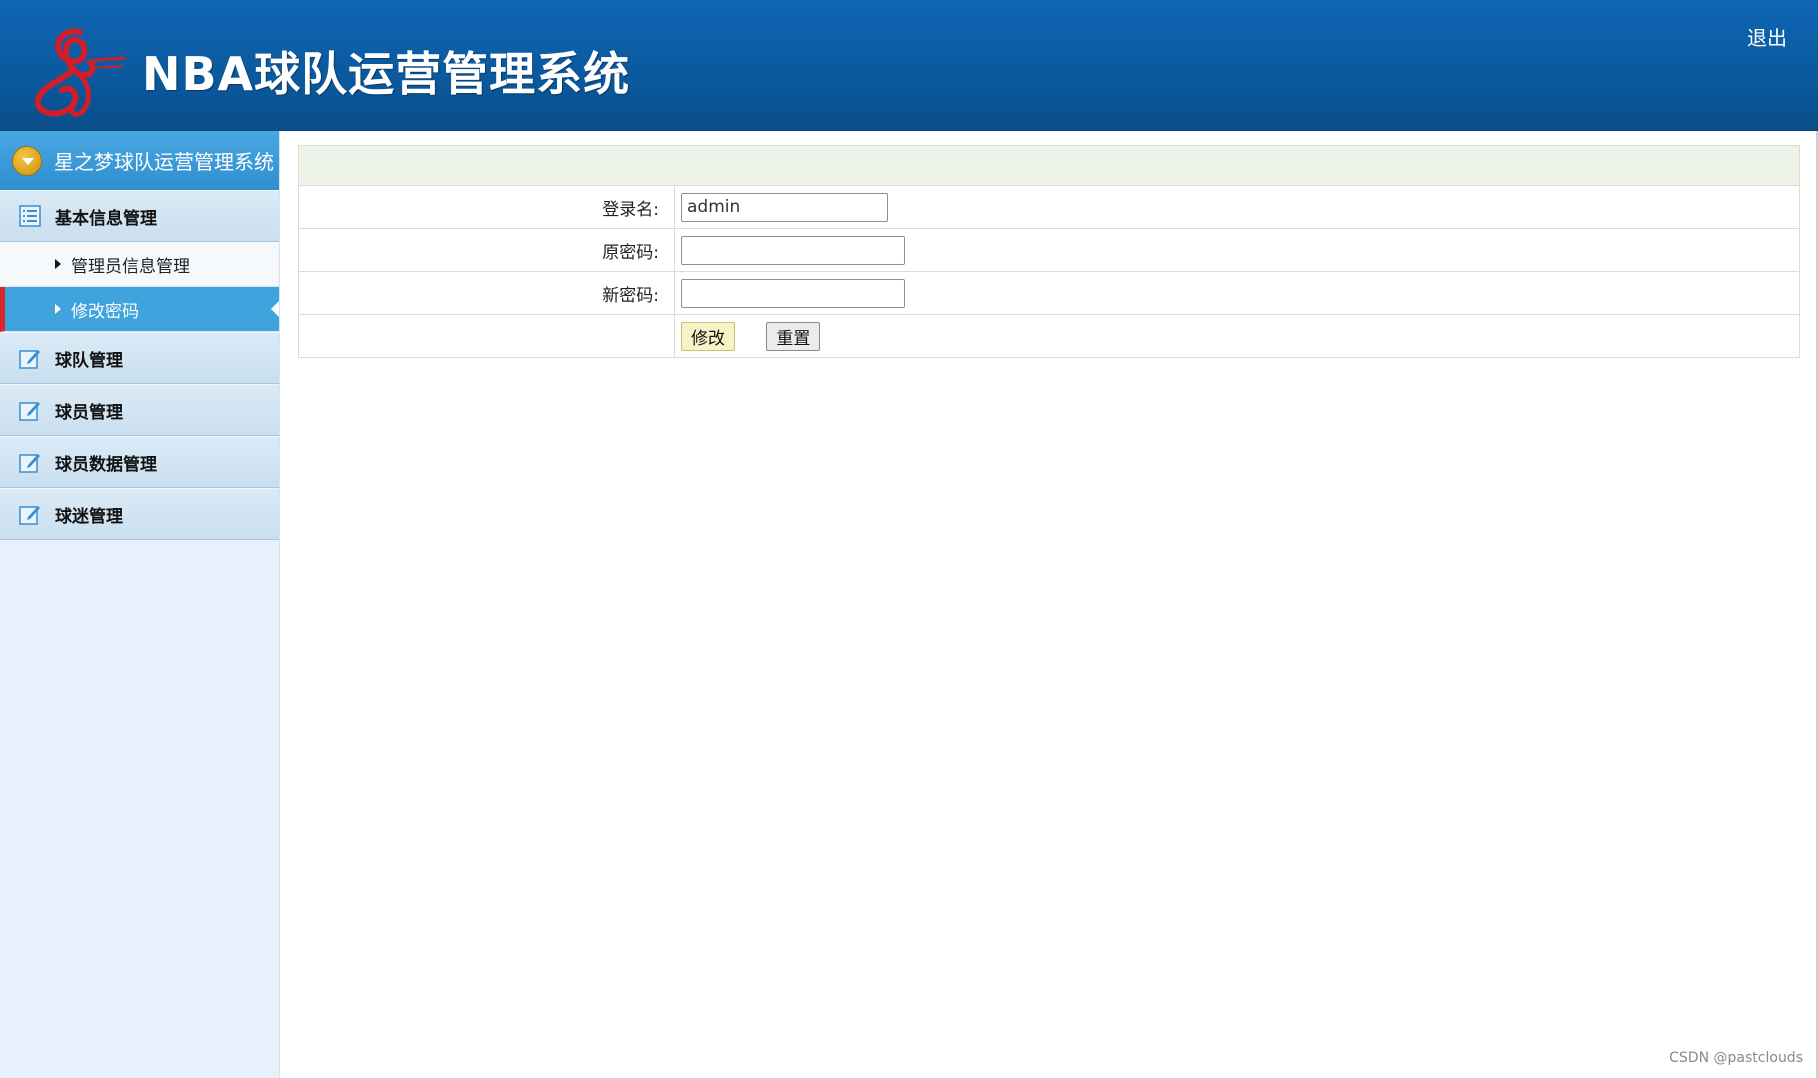 This screenshot has width=1818, height=1078. Describe the element at coordinates (793, 250) in the screenshot. I see `old-password-input` at that location.